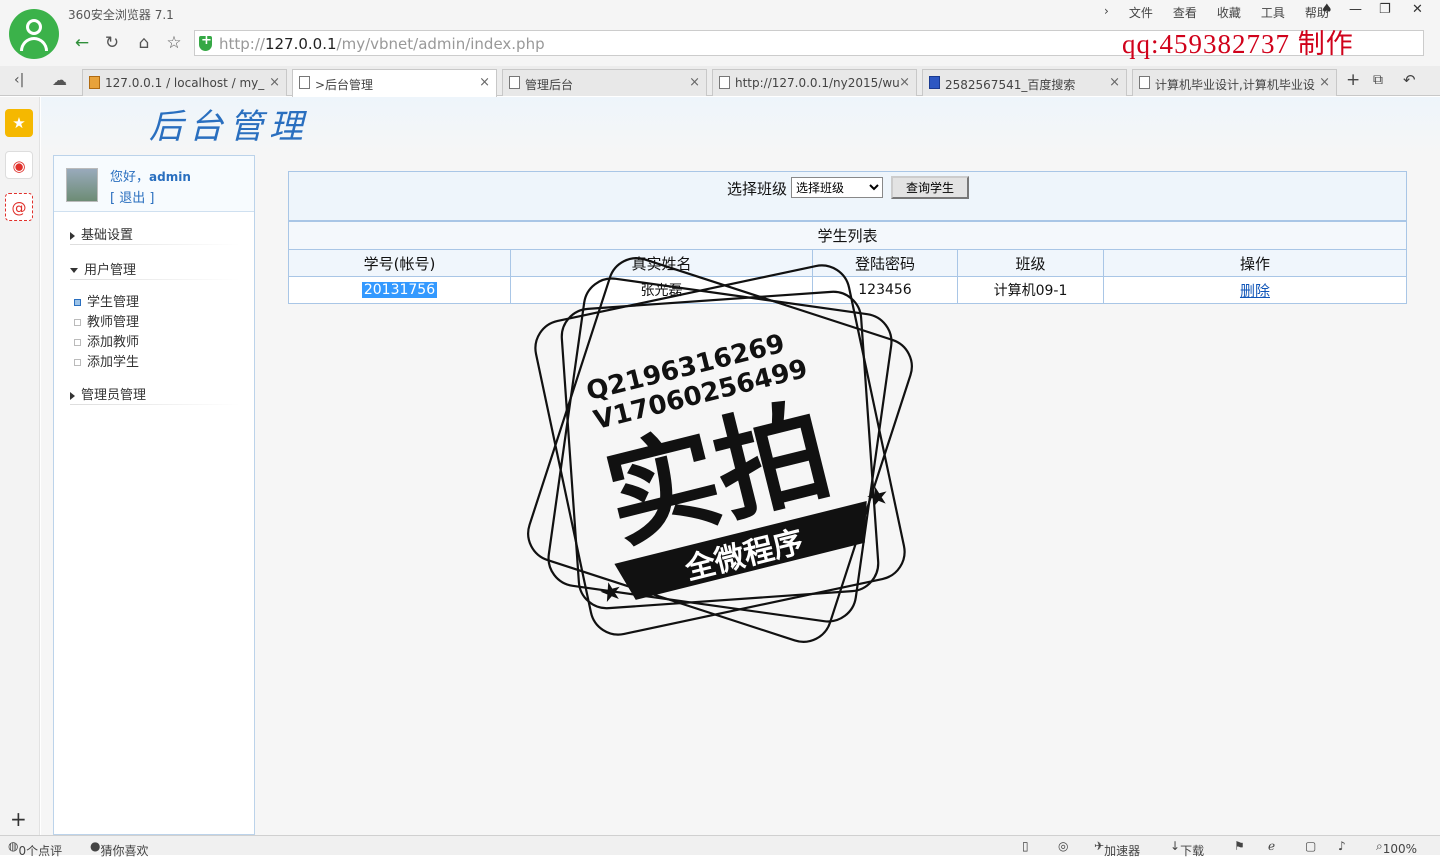  What do you see at coordinates (1409, 80) in the screenshot?
I see `undo-close-icon: ↶` at bounding box center [1409, 80].